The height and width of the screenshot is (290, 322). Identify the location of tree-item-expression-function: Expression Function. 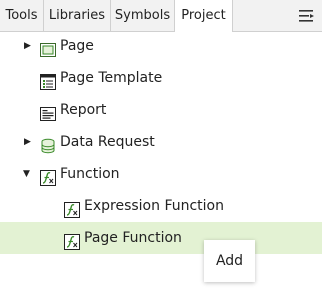
(161, 206).